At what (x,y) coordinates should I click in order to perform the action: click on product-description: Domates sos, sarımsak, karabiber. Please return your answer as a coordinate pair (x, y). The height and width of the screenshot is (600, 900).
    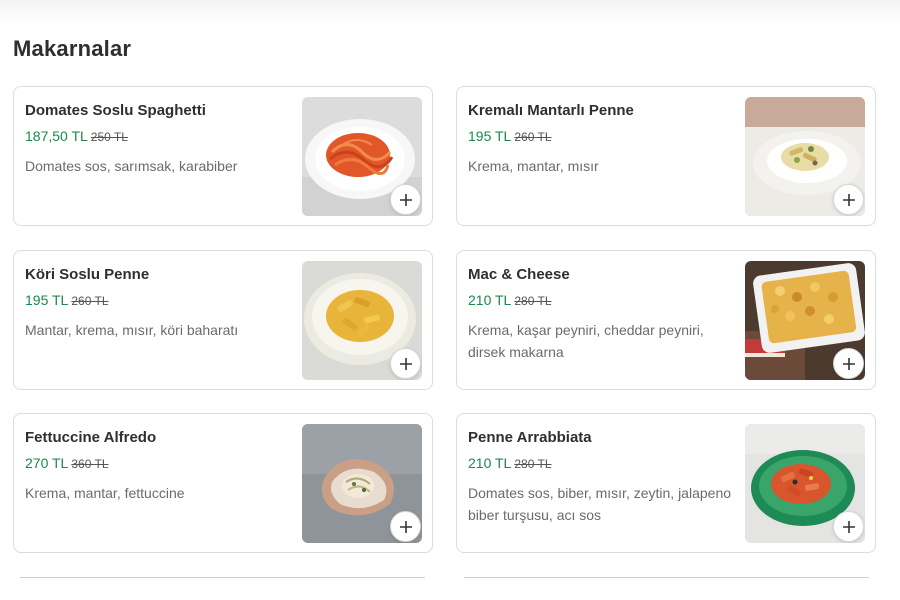
    Looking at the image, I should click on (131, 166).